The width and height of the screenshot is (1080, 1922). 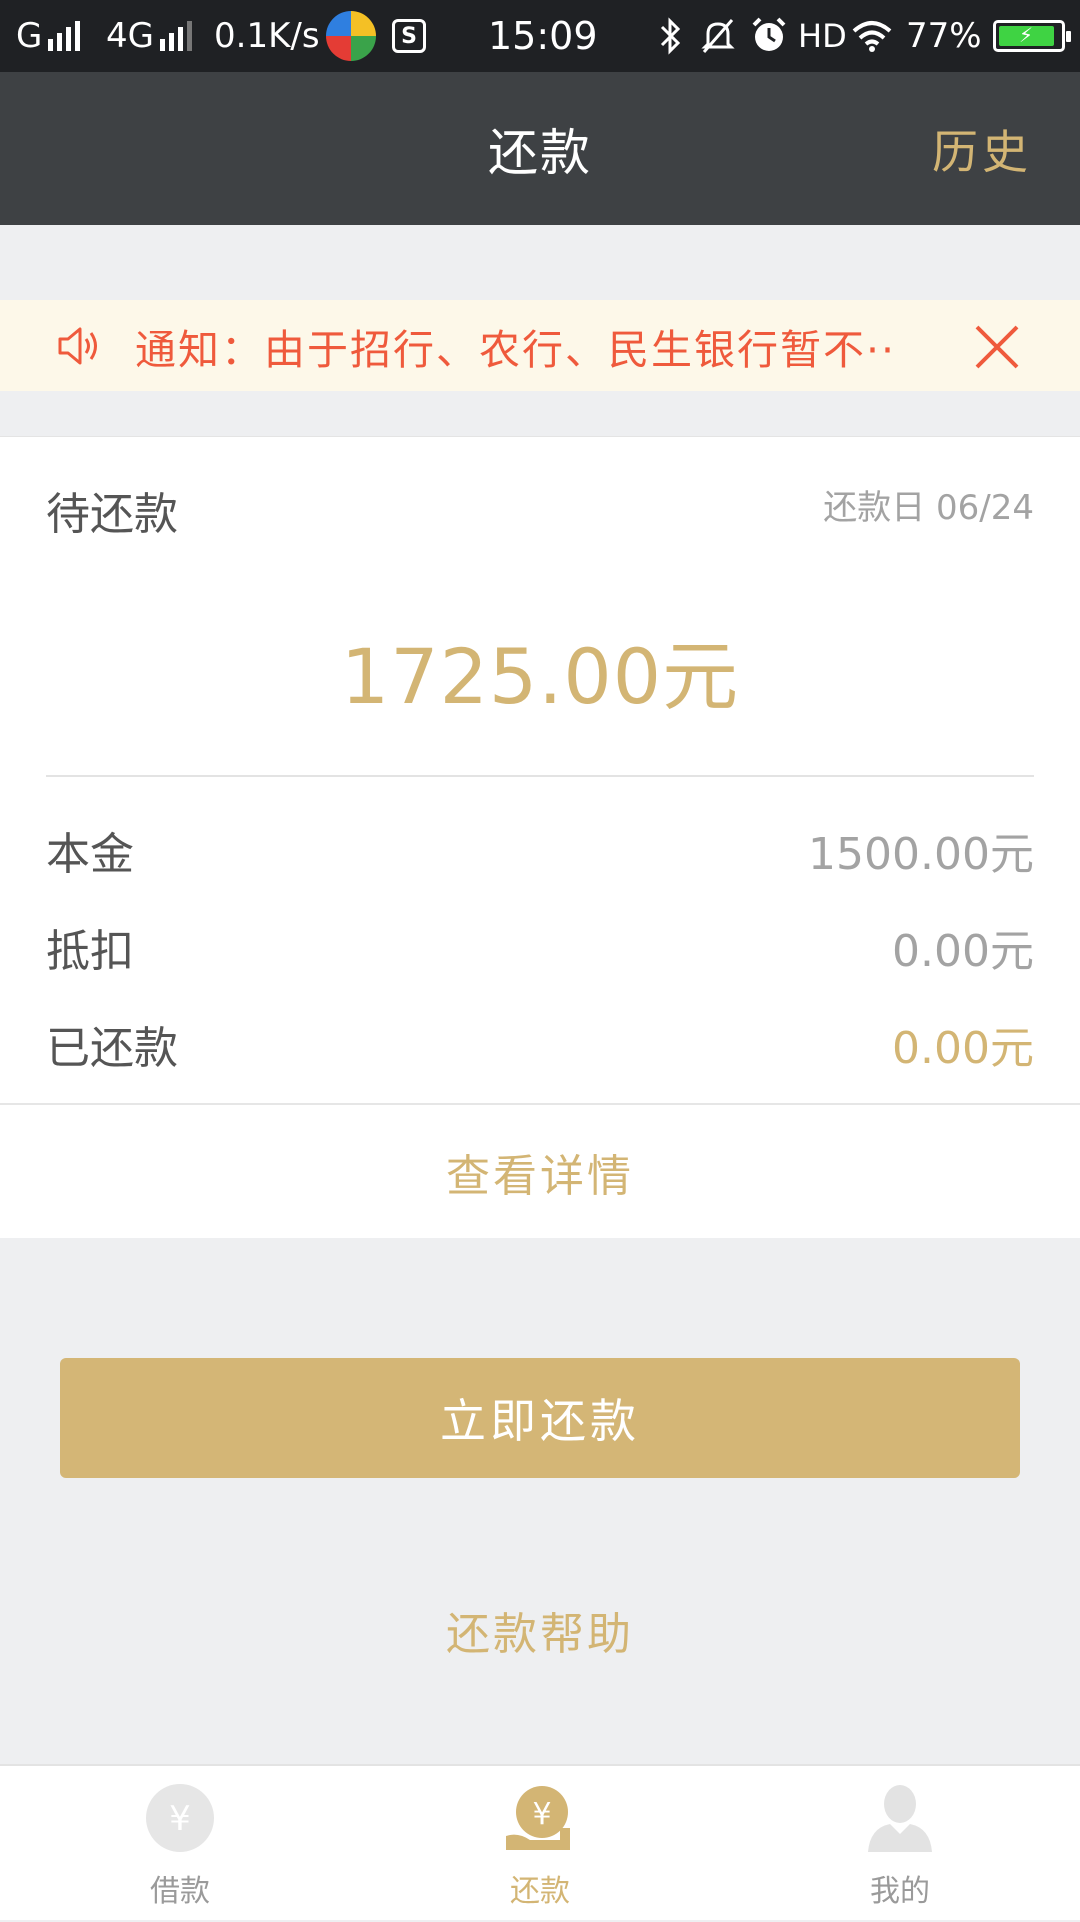 I want to click on yen-hand-icon: ¥, so click(x=538, y=1818).